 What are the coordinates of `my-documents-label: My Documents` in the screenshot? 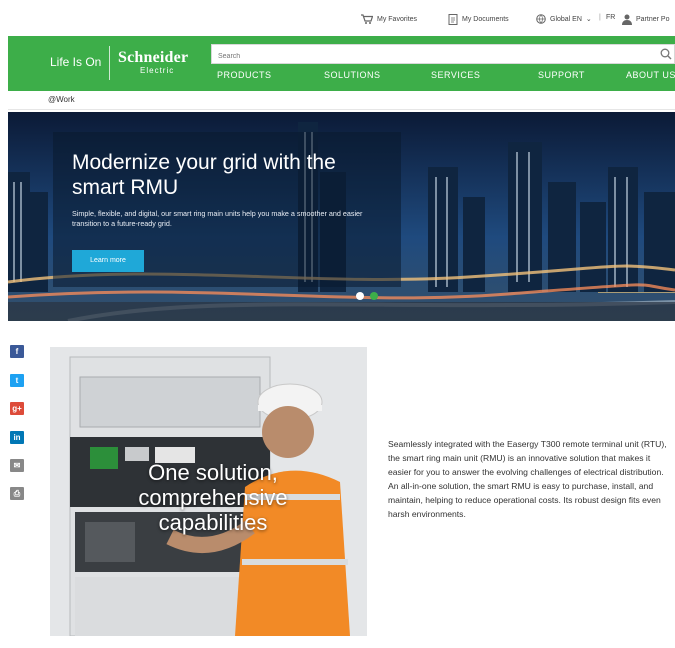 It's located at (485, 19).